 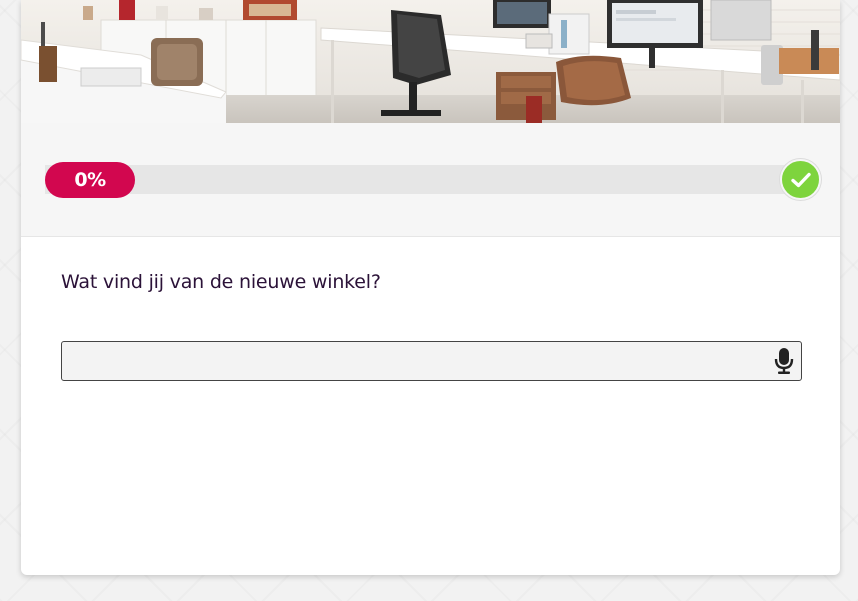 What do you see at coordinates (221, 282) in the screenshot?
I see `question-text: Wat vind jij van de nieuwe winkel?` at bounding box center [221, 282].